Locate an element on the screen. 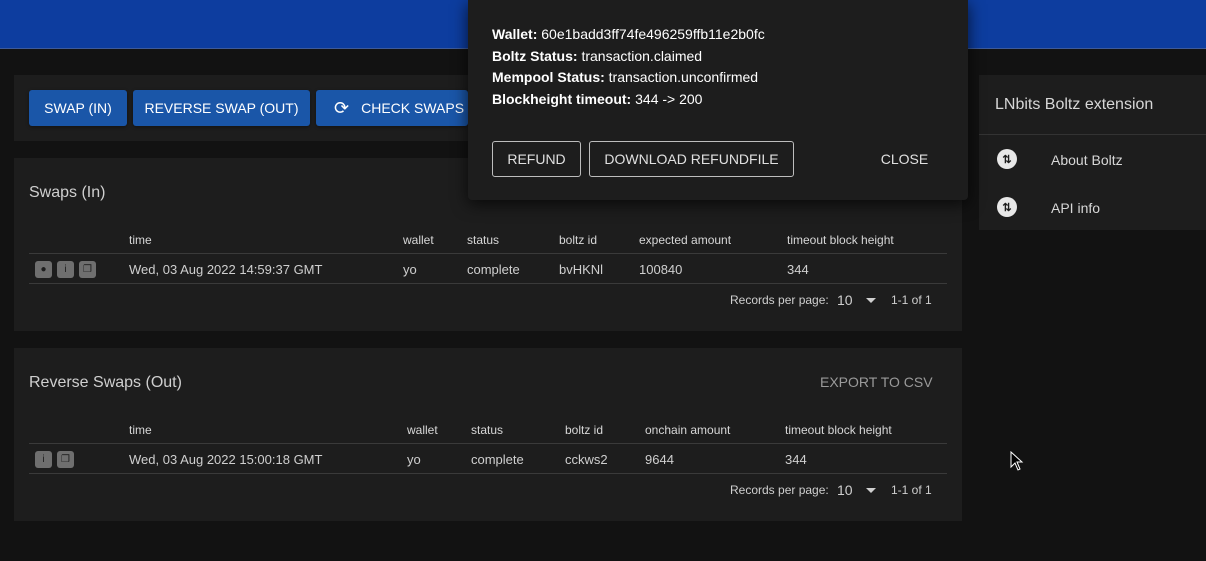 This screenshot has width=1206, height=561. swap-in-label: SWAP (IN) is located at coordinates (78, 108).